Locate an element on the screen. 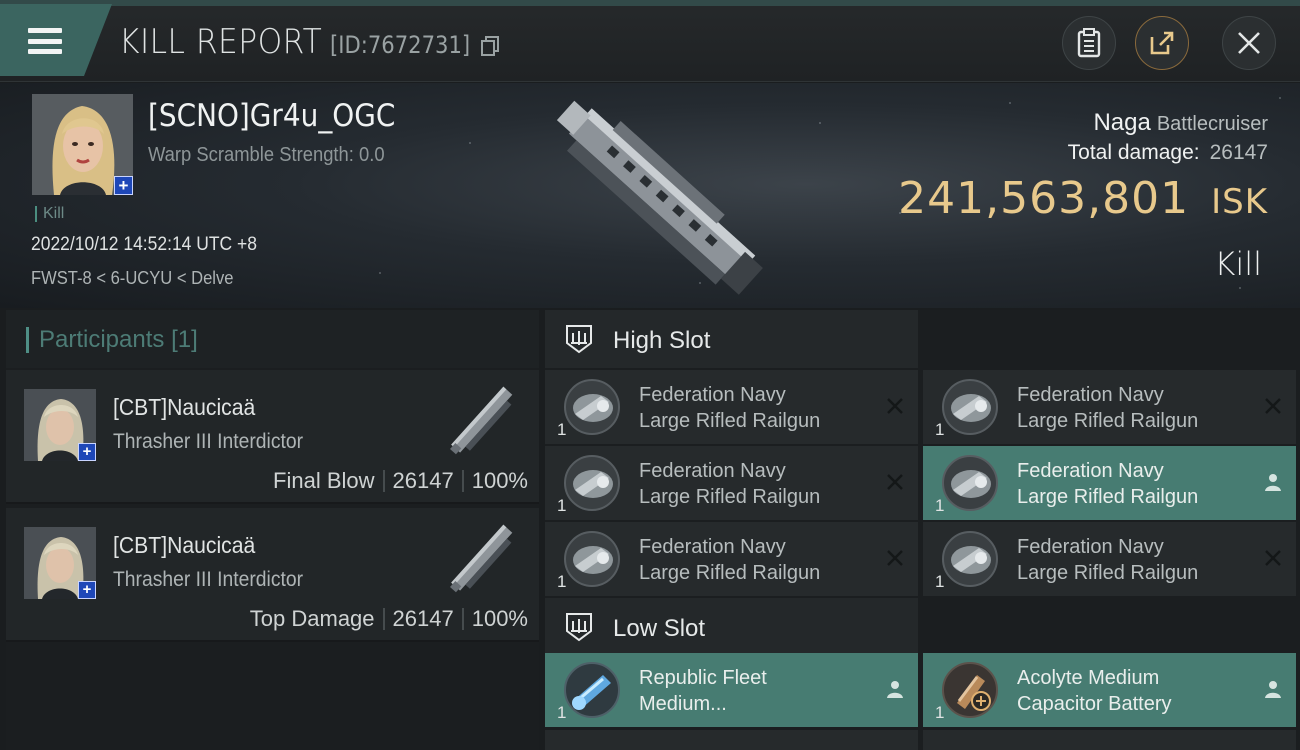 Image resolution: width=1300 pixels, height=750 pixels. total-damage-label: Total damage: is located at coordinates (1133, 152).